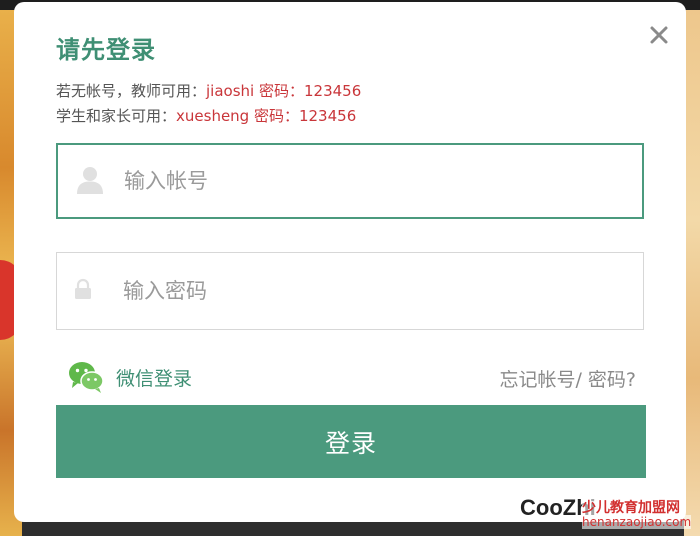  I want to click on wechat-icon, so click(86, 377).